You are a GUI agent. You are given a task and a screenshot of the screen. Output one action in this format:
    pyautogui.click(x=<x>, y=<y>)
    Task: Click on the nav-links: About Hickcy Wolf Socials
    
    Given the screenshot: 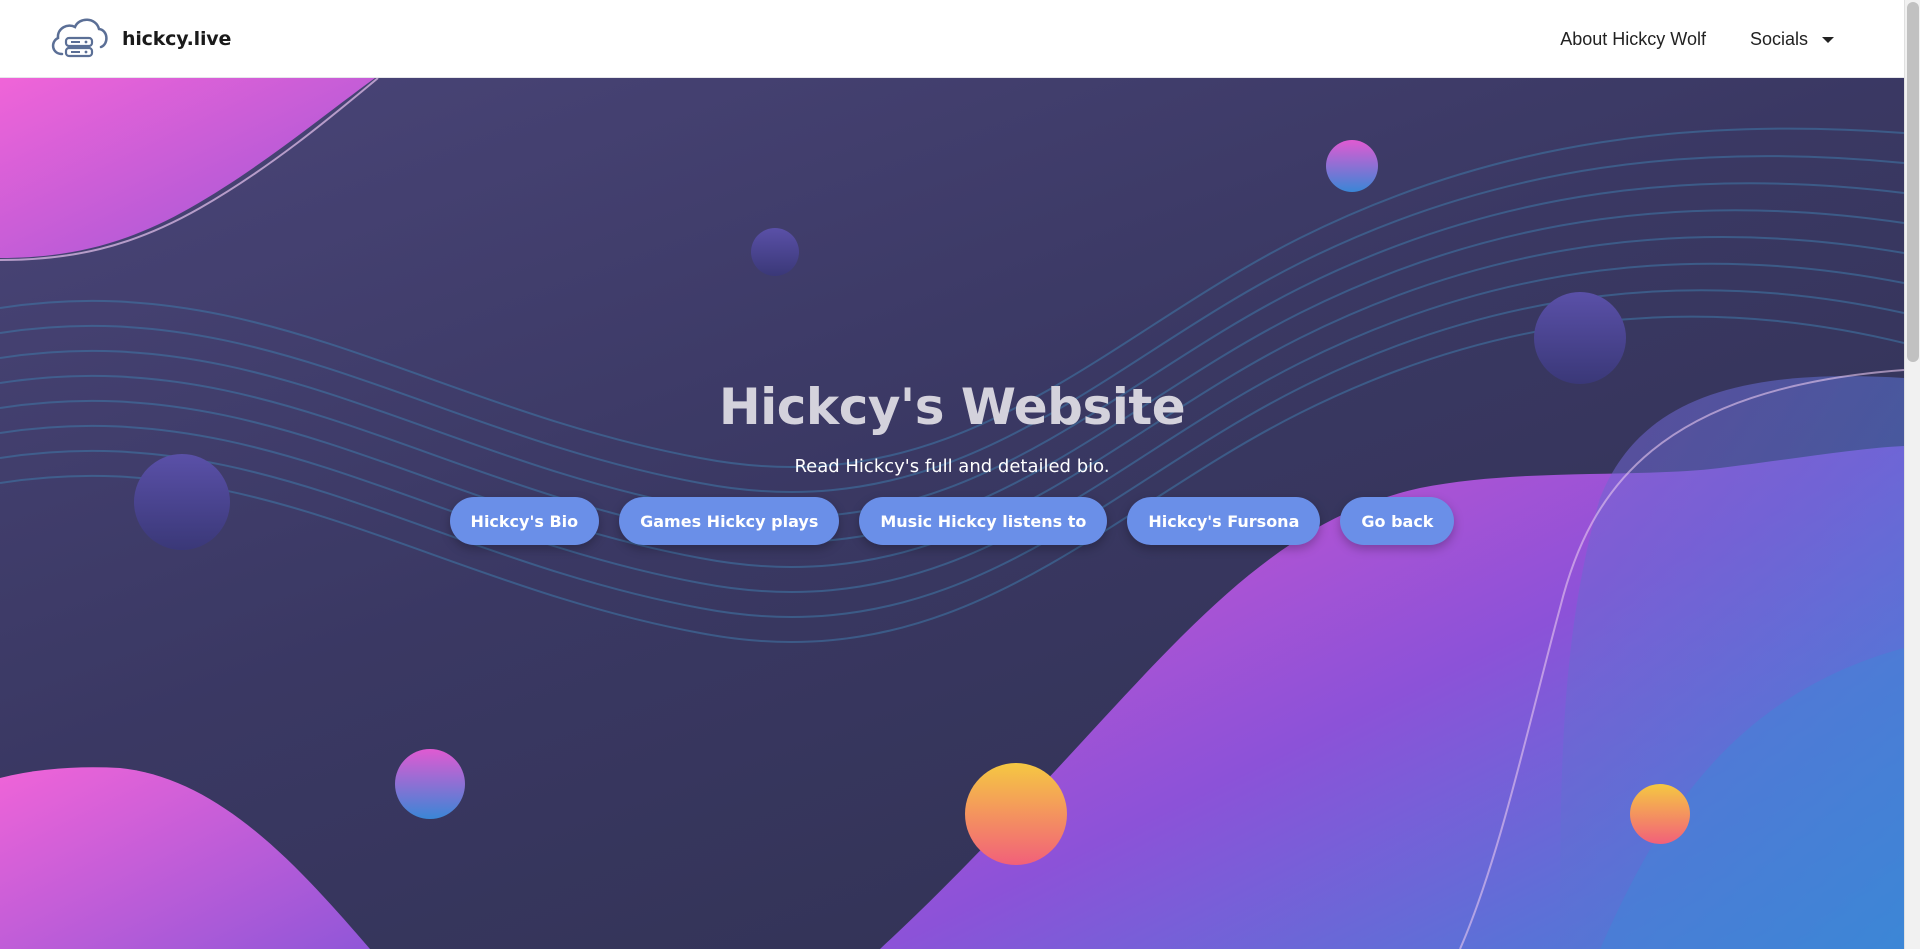 What is the action you would take?
    pyautogui.click(x=1697, y=39)
    